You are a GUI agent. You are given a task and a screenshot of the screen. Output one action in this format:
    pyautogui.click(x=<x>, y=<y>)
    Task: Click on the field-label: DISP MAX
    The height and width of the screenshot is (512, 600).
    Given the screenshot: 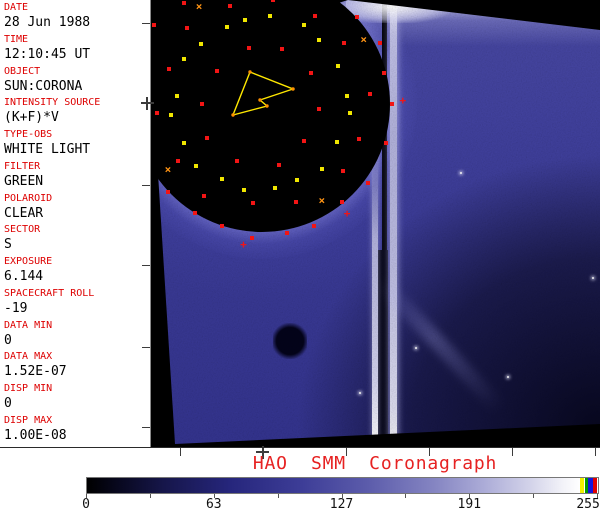 What is the action you would take?
    pyautogui.click(x=28, y=420)
    